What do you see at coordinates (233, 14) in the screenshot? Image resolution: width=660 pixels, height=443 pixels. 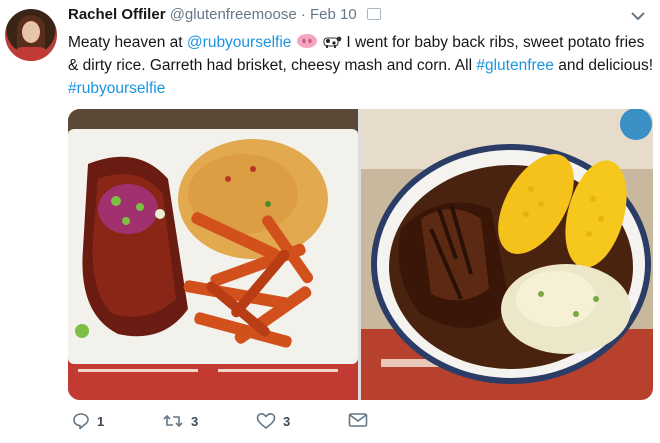 I see `handle: @glutenfreemoose` at bounding box center [233, 14].